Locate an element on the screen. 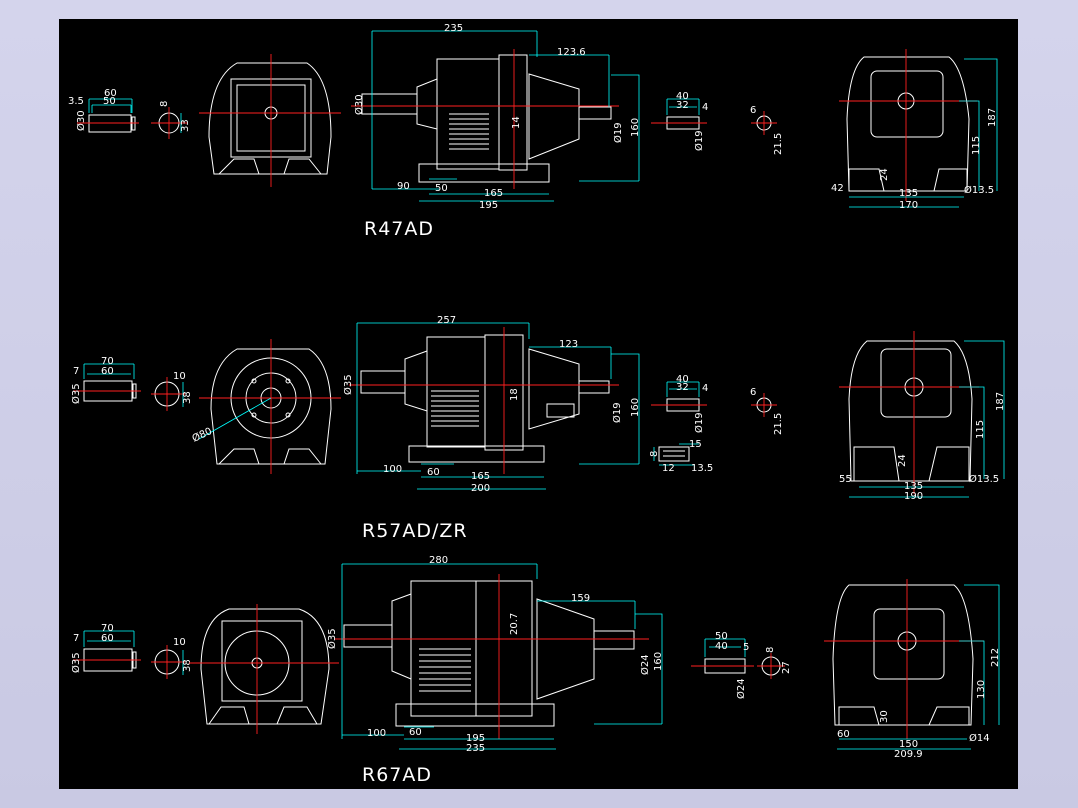 This screenshot has width=1078, height=808. key-height-dim: 10 is located at coordinates (179, 376).